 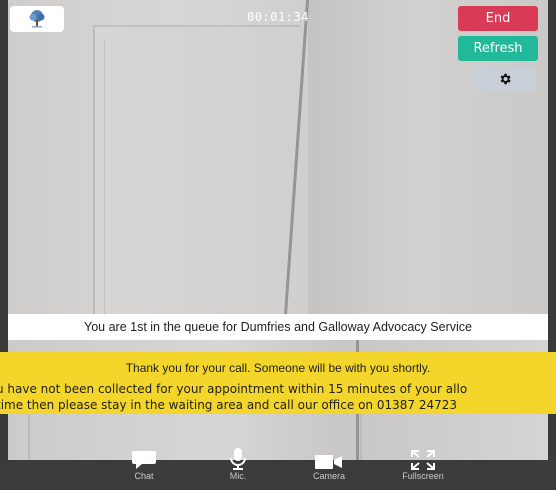 What do you see at coordinates (4, 245) in the screenshot?
I see `left-frame` at bounding box center [4, 245].